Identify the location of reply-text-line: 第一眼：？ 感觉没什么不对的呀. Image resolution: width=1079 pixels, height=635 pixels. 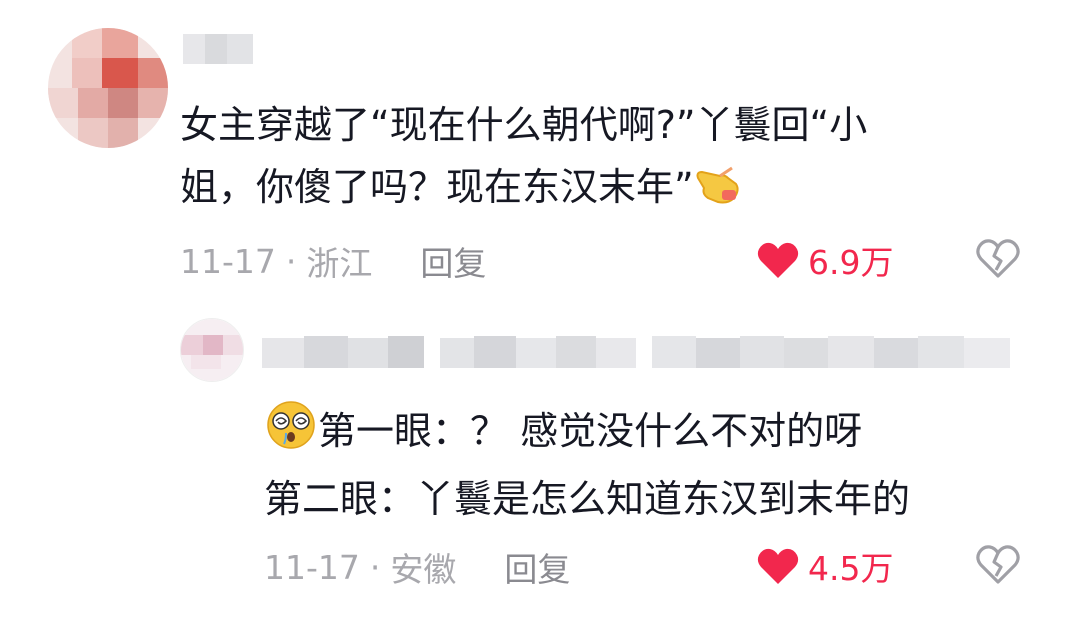
(659, 434).